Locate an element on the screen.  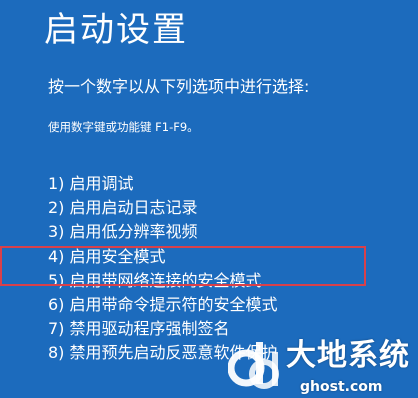
site-watermark: 大地系统 ghost.com is located at coordinates (323, 367).